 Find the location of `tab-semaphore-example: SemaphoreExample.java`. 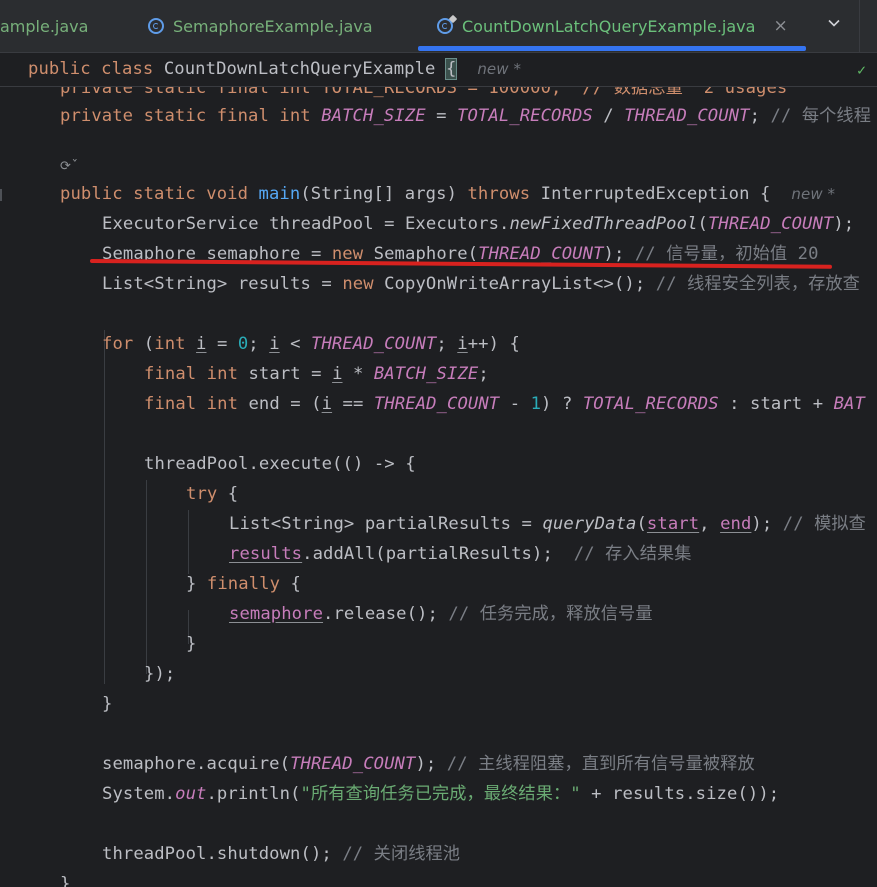

tab-semaphore-example: SemaphoreExample.java is located at coordinates (260, 26).